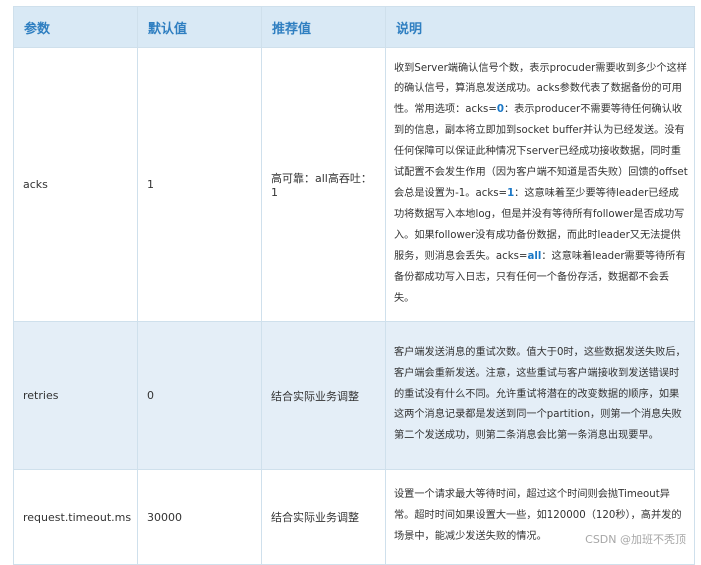 The height and width of the screenshot is (565, 701). What do you see at coordinates (75, 395) in the screenshot?
I see `cell-param: retries` at bounding box center [75, 395].